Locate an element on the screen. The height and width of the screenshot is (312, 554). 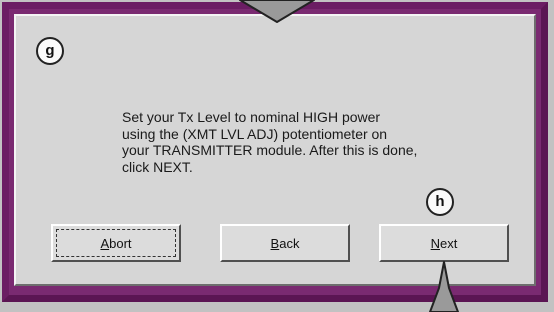
callout-g-badge: g is located at coordinates (50, 51).